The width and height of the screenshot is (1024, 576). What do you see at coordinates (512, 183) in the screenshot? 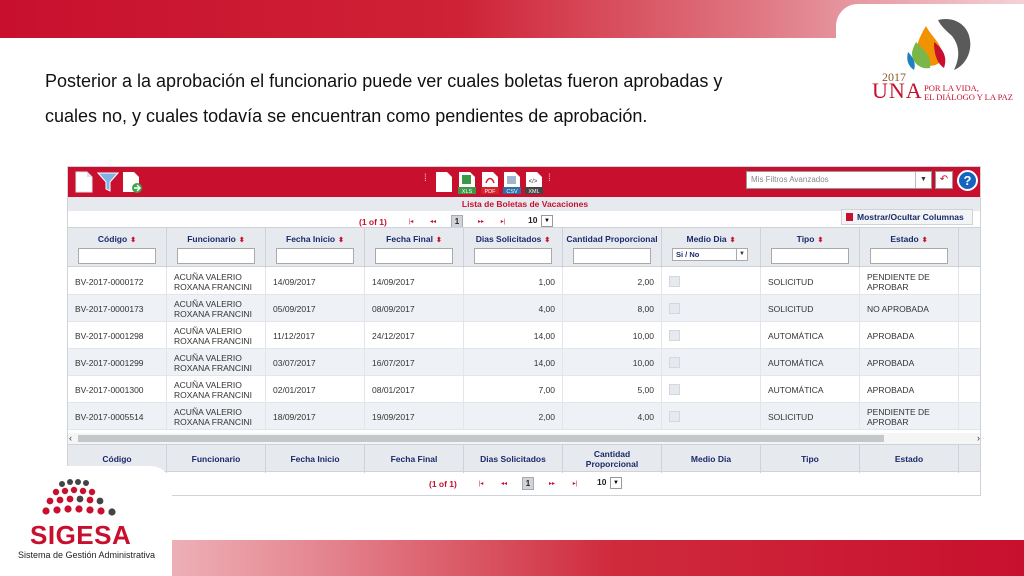
I see `csv-icon: CSV` at bounding box center [512, 183].